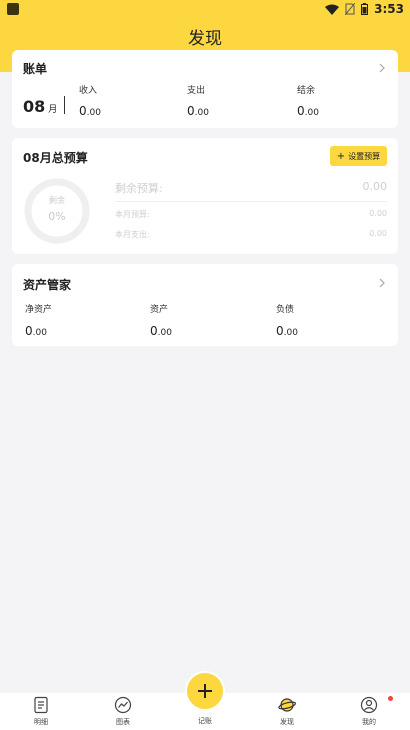 This screenshot has height=730, width=410. Describe the element at coordinates (251, 215) in the screenshot. I see `month-budget-row: 本月预算: 0.00` at that location.